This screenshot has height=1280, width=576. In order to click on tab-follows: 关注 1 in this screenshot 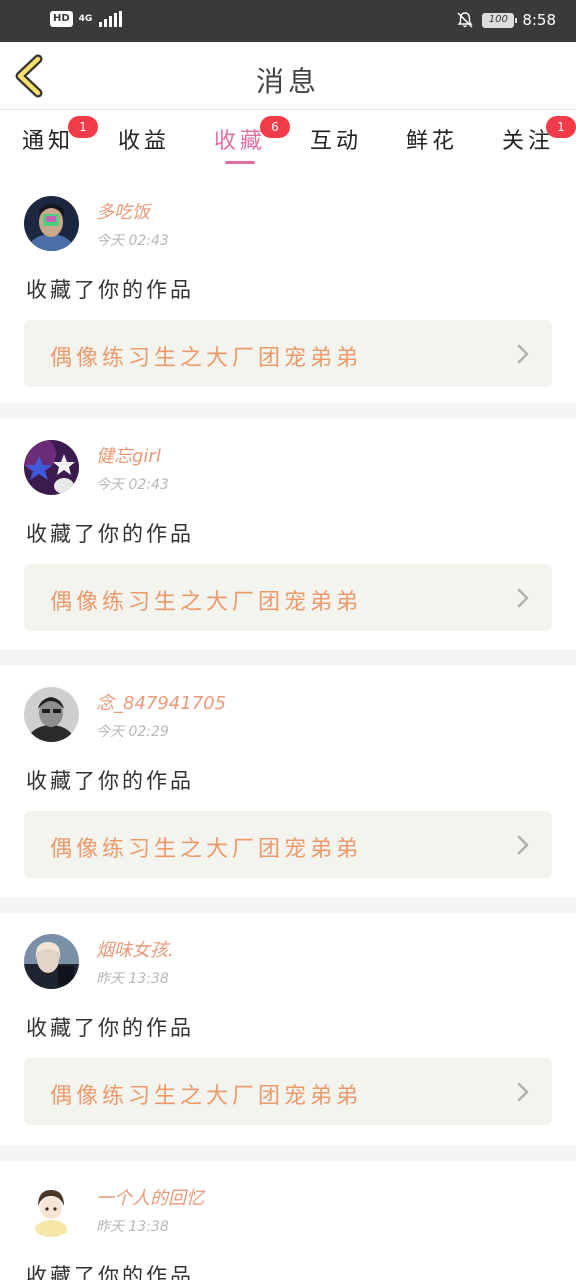, I will do `click(528, 135)`.